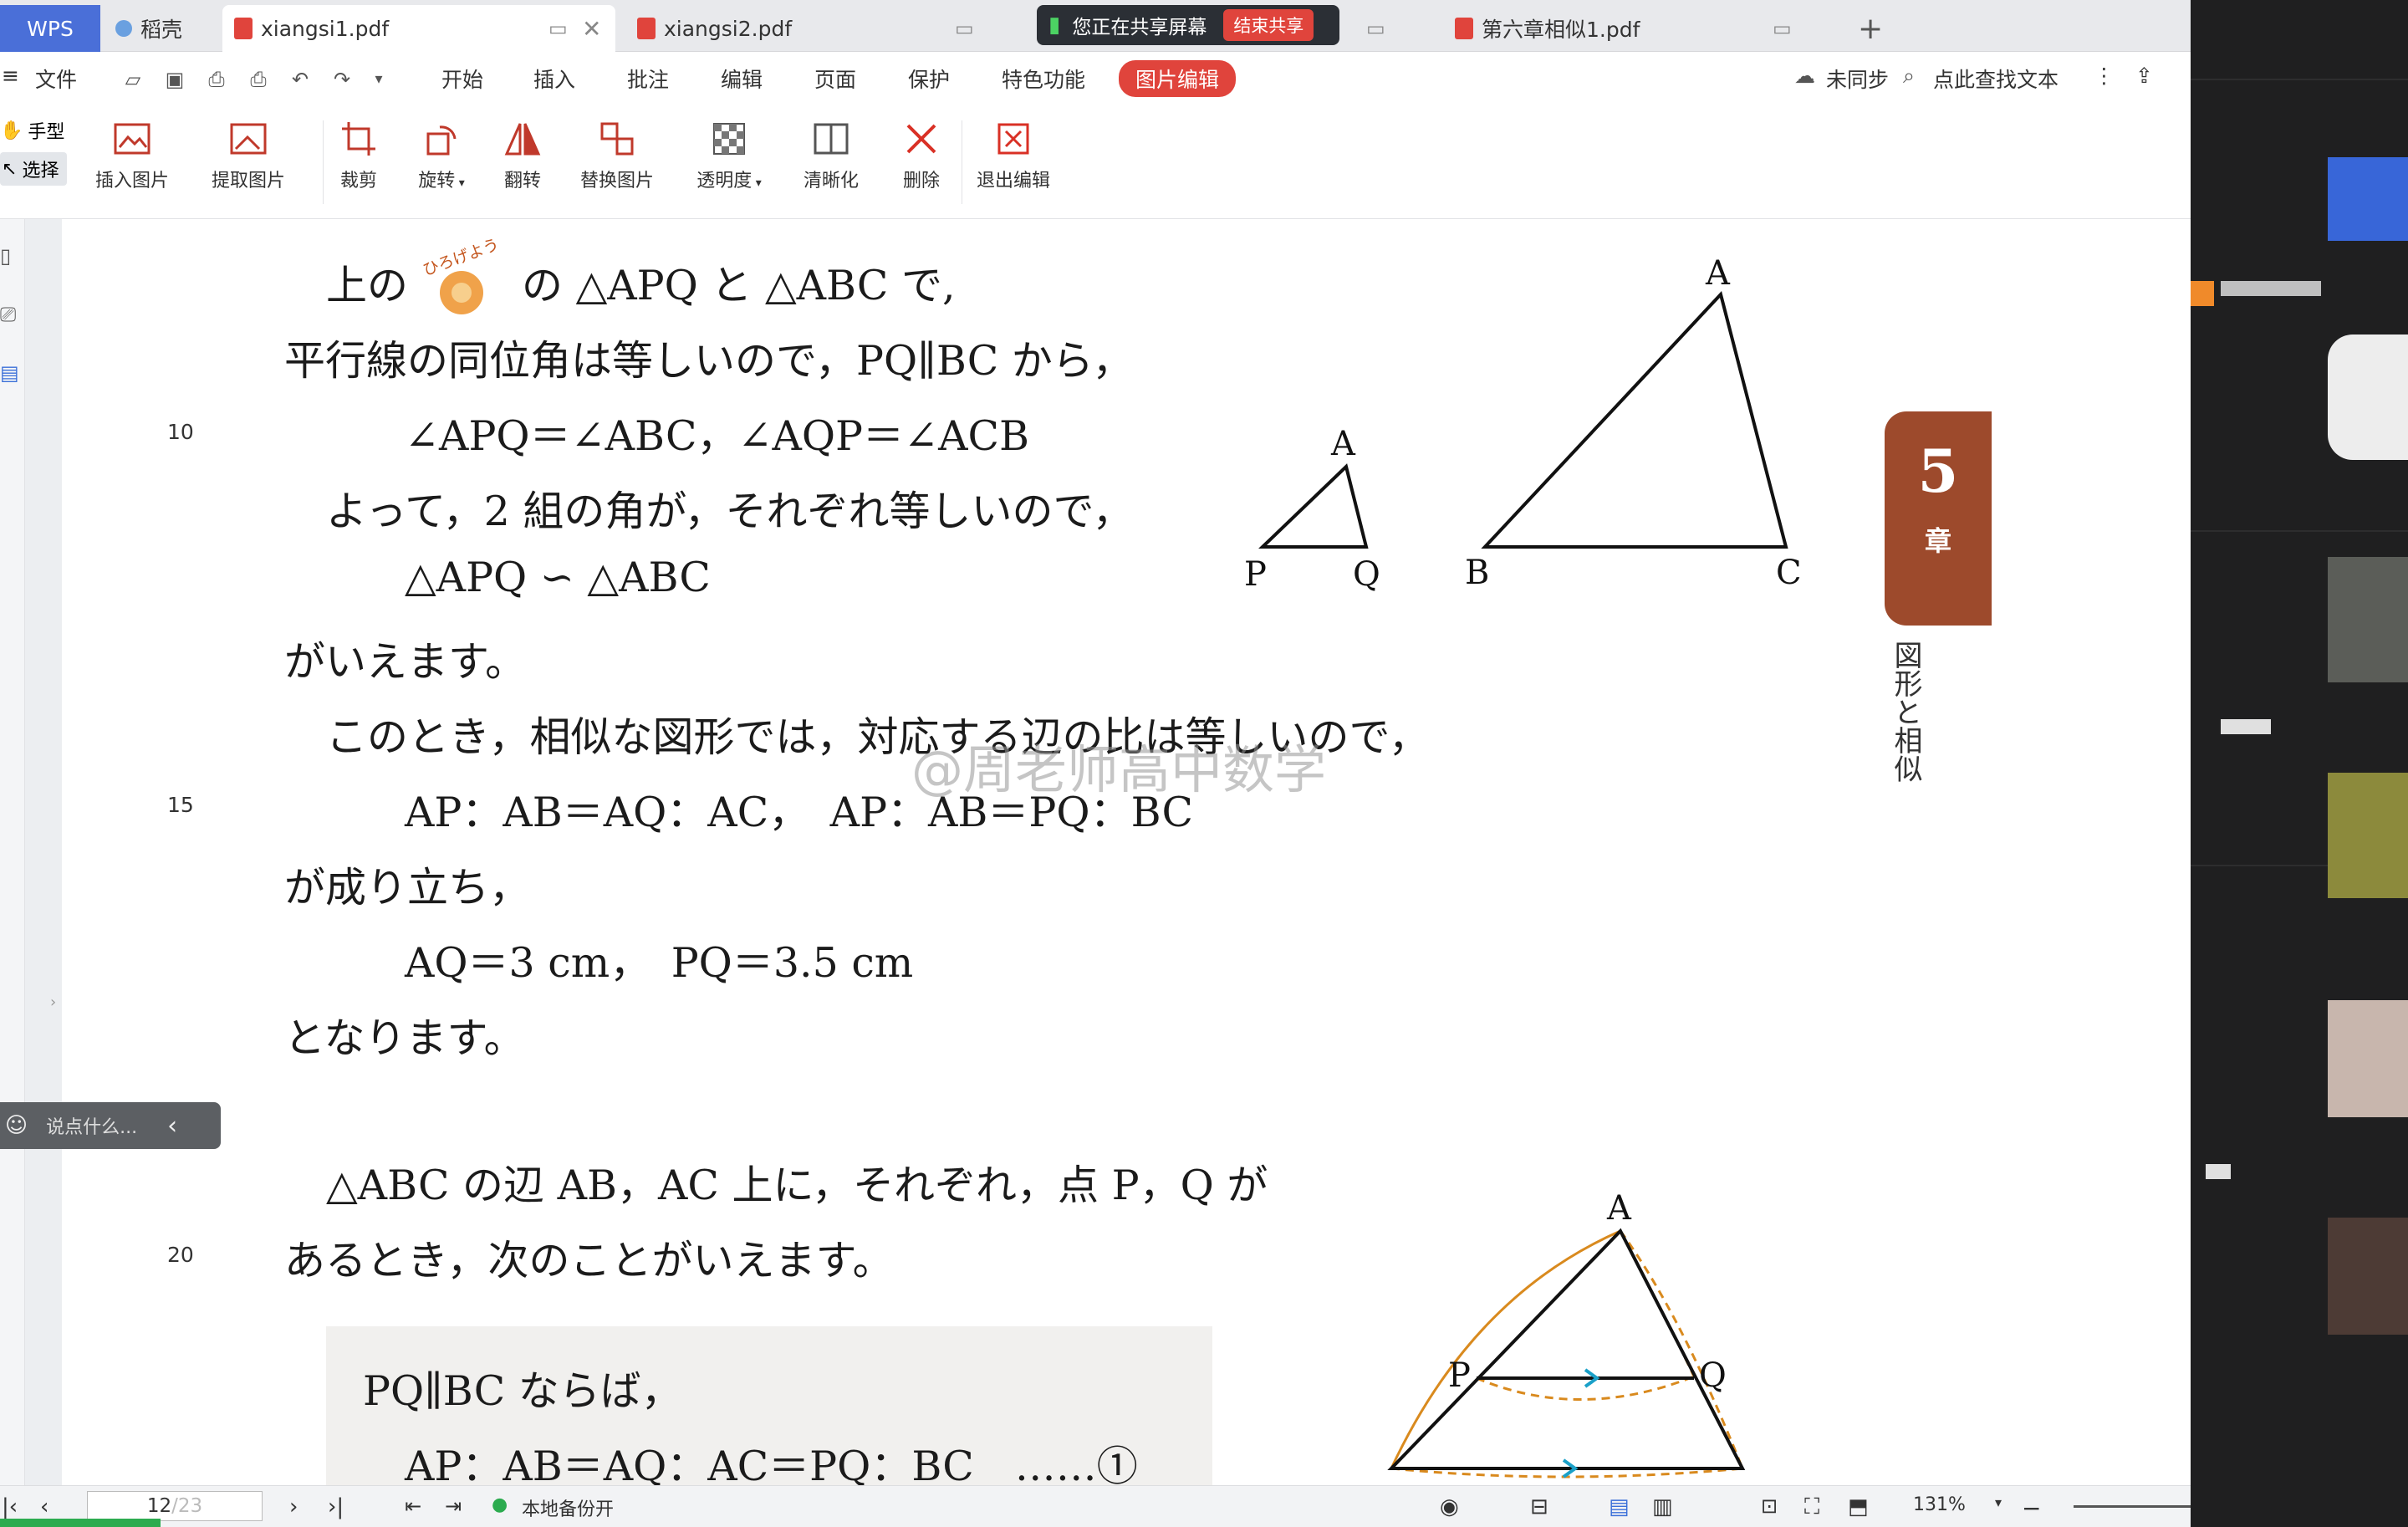 The width and height of the screenshot is (2408, 1527). What do you see at coordinates (8, 315) in the screenshot?
I see `annotation-icon: ⎚` at bounding box center [8, 315].